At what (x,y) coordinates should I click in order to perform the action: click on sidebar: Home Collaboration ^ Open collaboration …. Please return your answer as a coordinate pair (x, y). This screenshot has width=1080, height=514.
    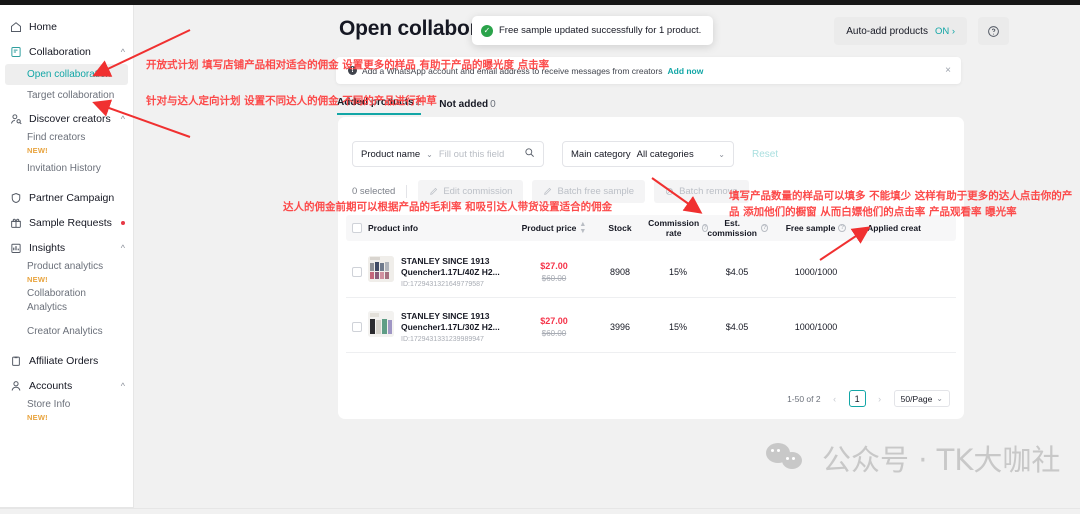
    Looking at the image, I should click on (67, 256).